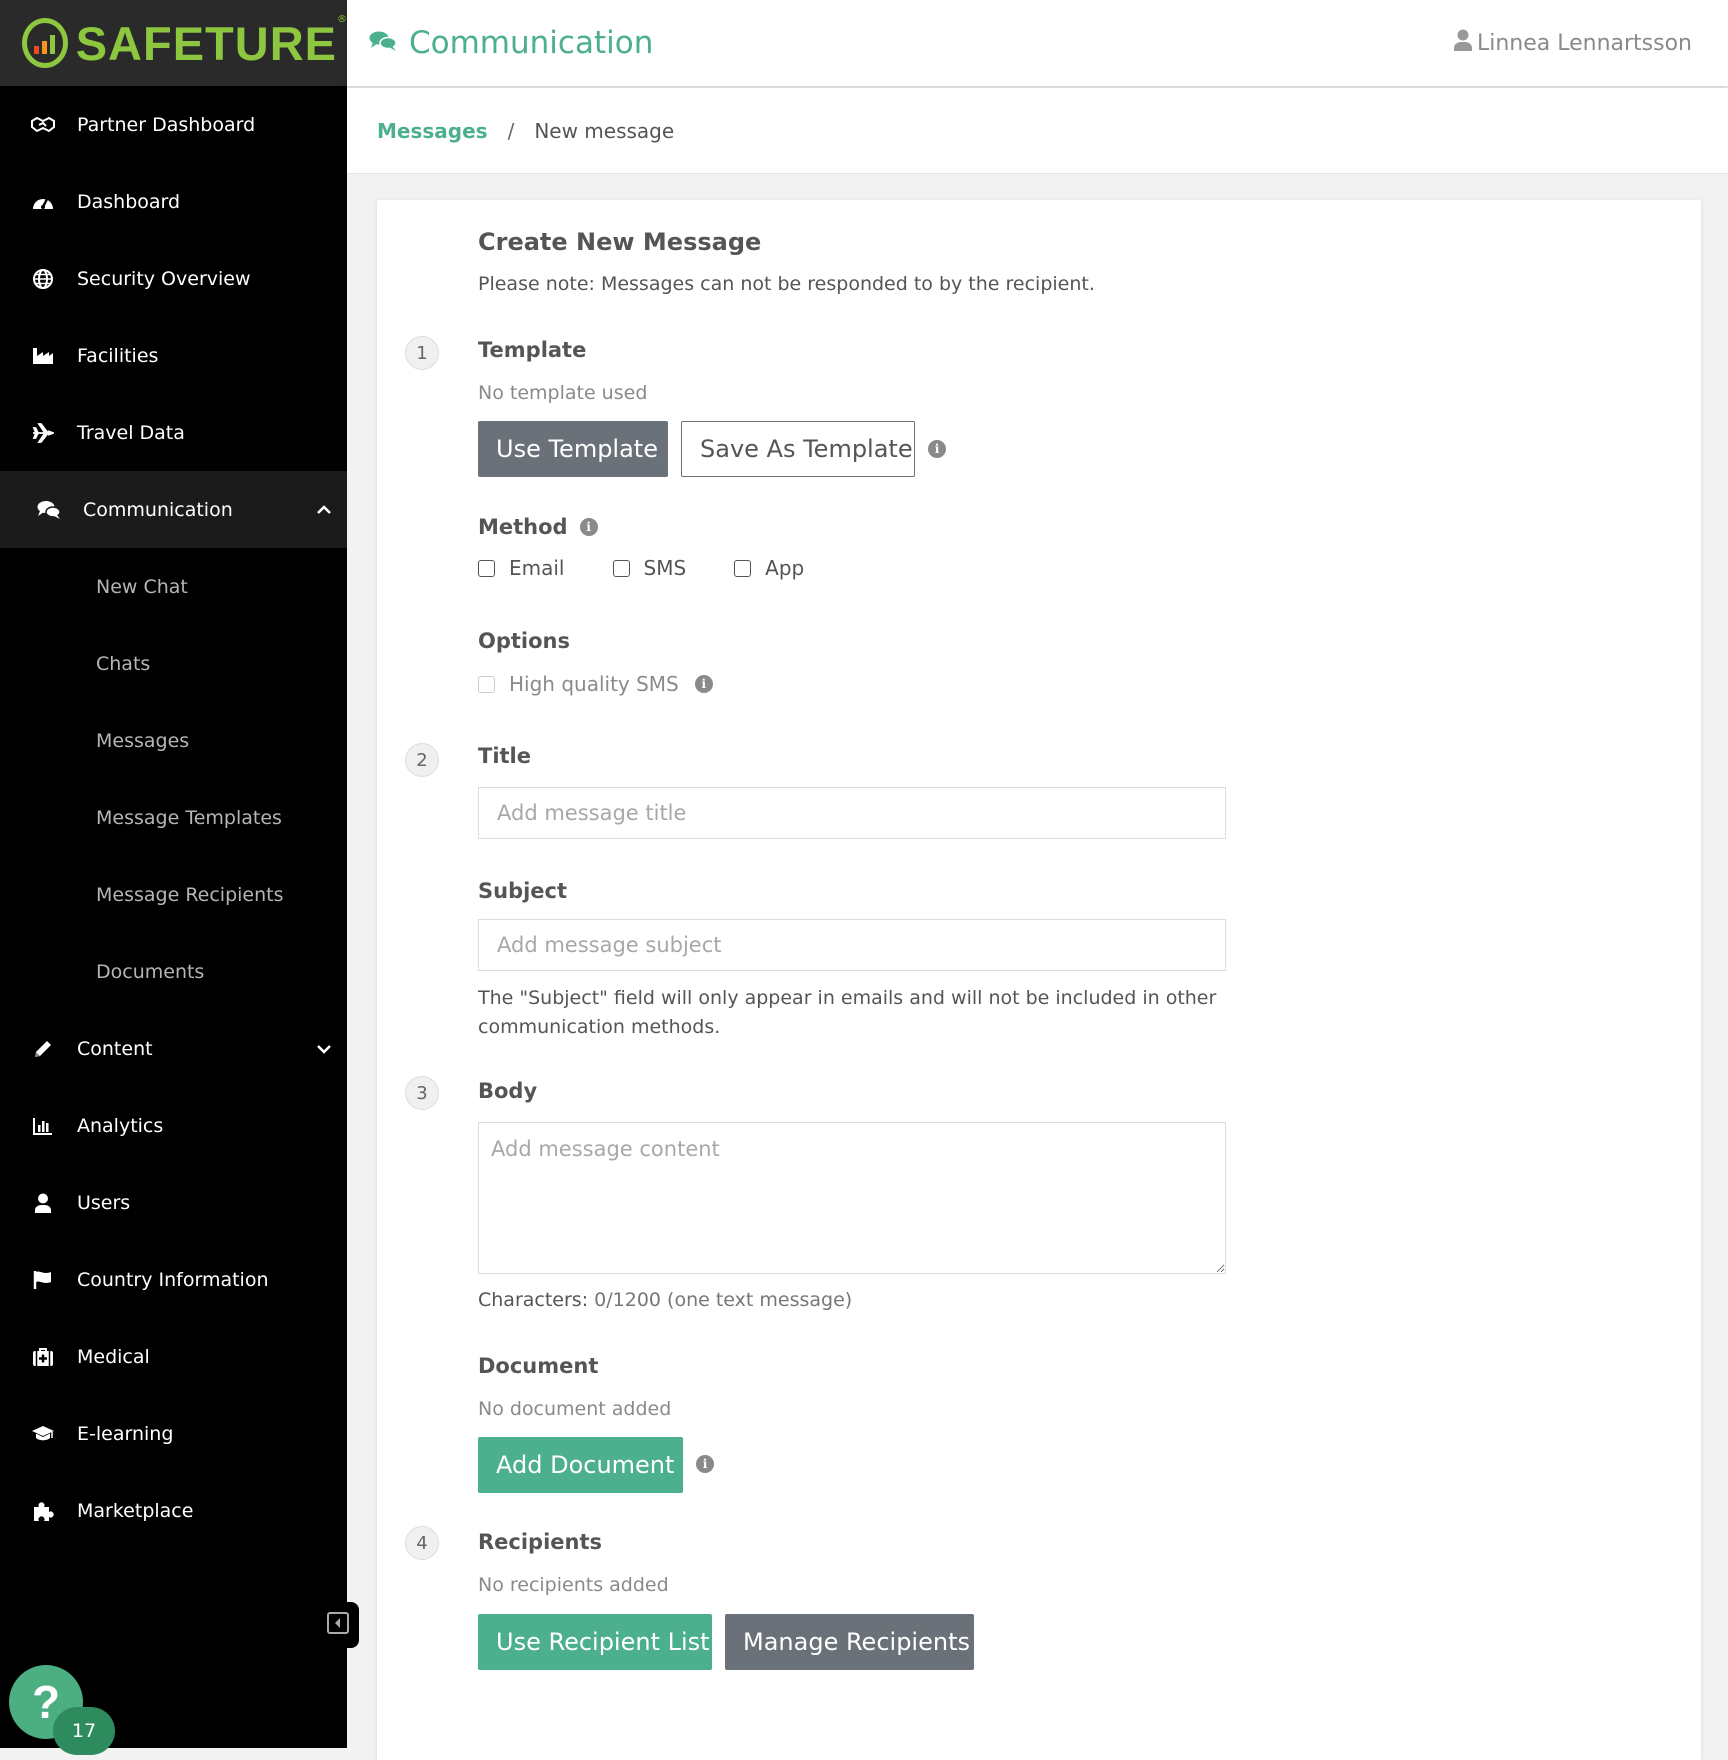 The image size is (1728, 1760). I want to click on handshake-icon, so click(43, 125).